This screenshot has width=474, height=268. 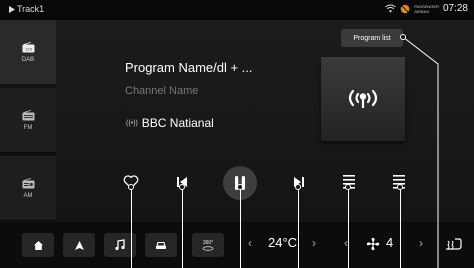 What do you see at coordinates (28, 127) in the screenshot?
I see `sidebar-item-label: FM` at bounding box center [28, 127].